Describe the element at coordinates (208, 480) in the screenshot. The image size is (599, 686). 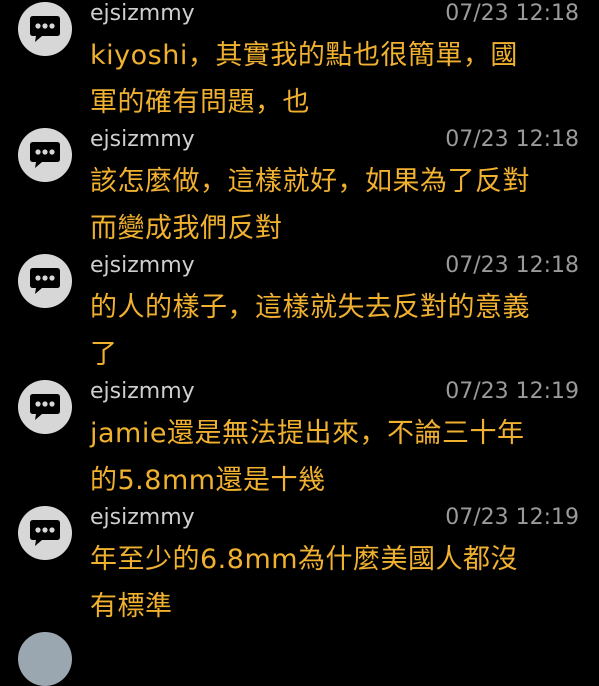
I see `comment-text-line: 的5.8mm還是十幾` at that location.